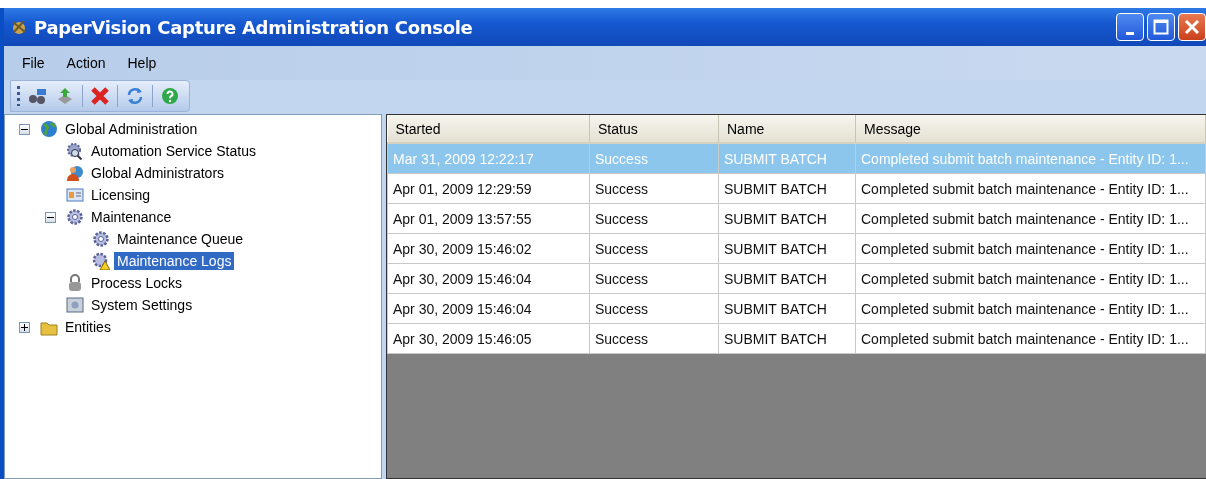 The width and height of the screenshot is (1206, 479). What do you see at coordinates (24, 327) in the screenshot?
I see `expand-icon` at bounding box center [24, 327].